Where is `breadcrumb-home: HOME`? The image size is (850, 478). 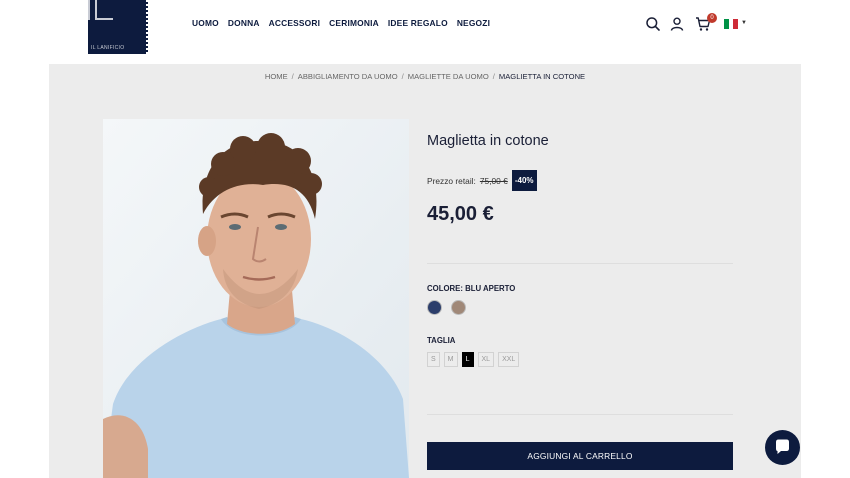
breadcrumb-home: HOME is located at coordinates (276, 76).